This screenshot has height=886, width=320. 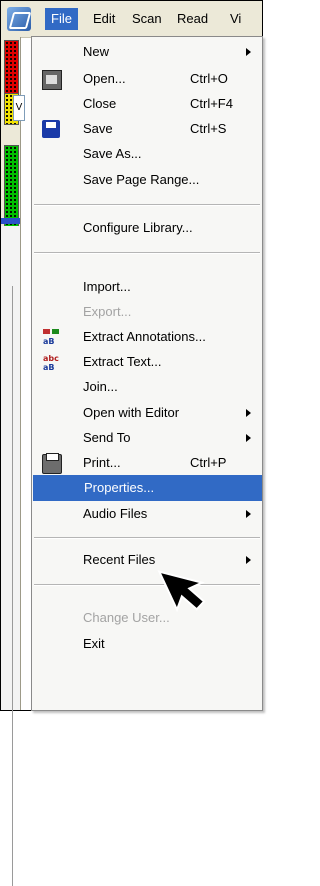 I want to click on menu-item-label: Recent Files, so click(x=119, y=559).